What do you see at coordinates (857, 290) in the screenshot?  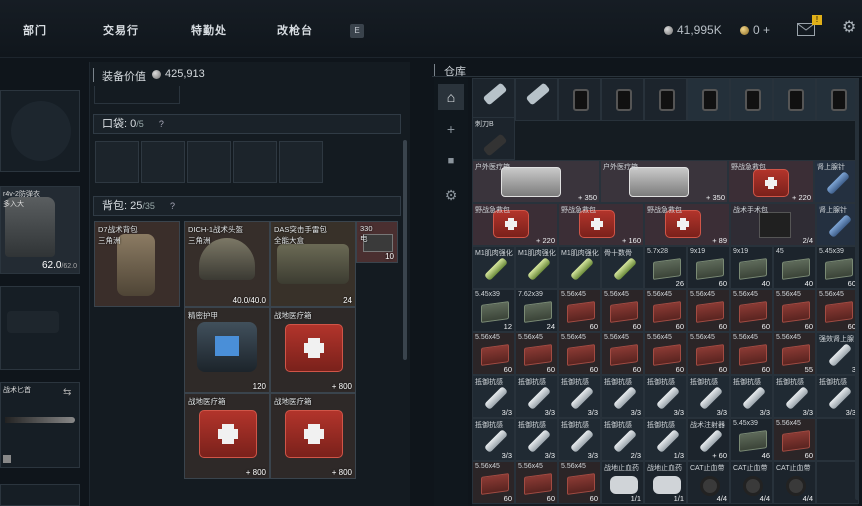 I see `storage-scrollbar` at bounding box center [857, 290].